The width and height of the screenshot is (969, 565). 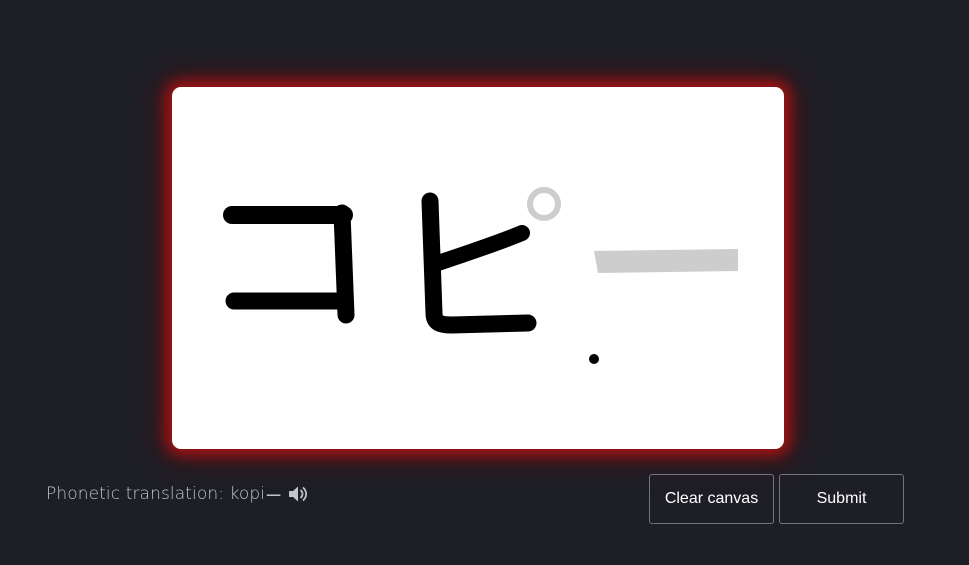 I want to click on clear-canvas-button: Clear canvas, so click(x=711, y=499).